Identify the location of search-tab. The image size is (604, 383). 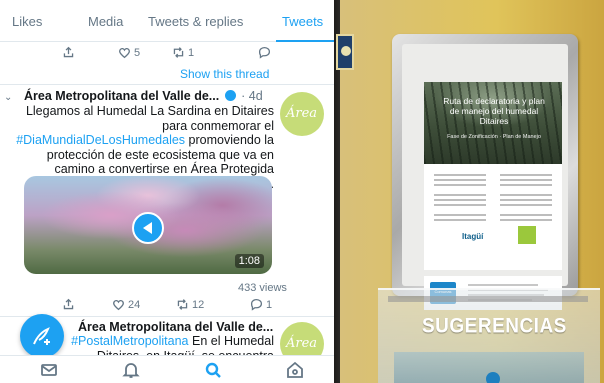
(213, 370).